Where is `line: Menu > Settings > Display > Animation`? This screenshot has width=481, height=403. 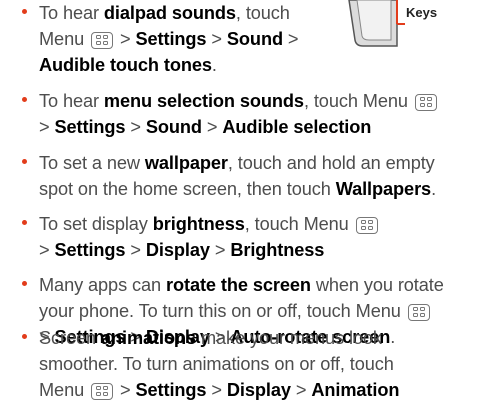
line: Menu > Settings > Display > Animation is located at coordinates (219, 390).